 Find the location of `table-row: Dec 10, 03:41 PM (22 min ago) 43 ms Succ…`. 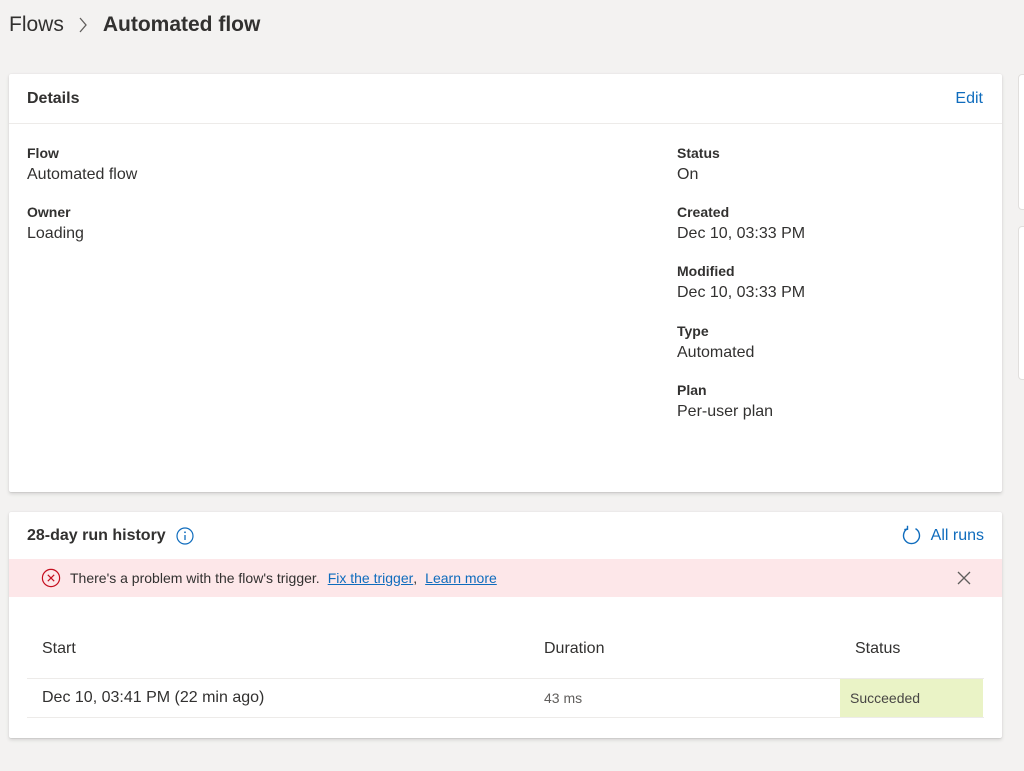

table-row: Dec 10, 03:41 PM (22 min ago) 43 ms Succ… is located at coordinates (505, 698).